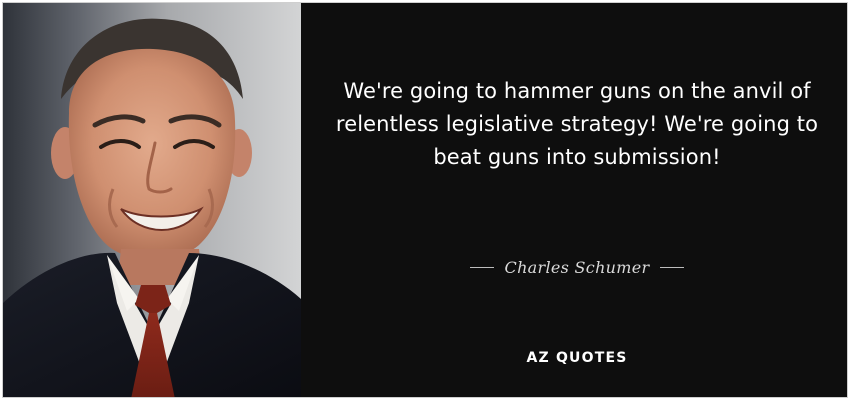  Describe the element at coordinates (577, 358) in the screenshot. I see `brand-logo: AZ QUOTES` at that location.